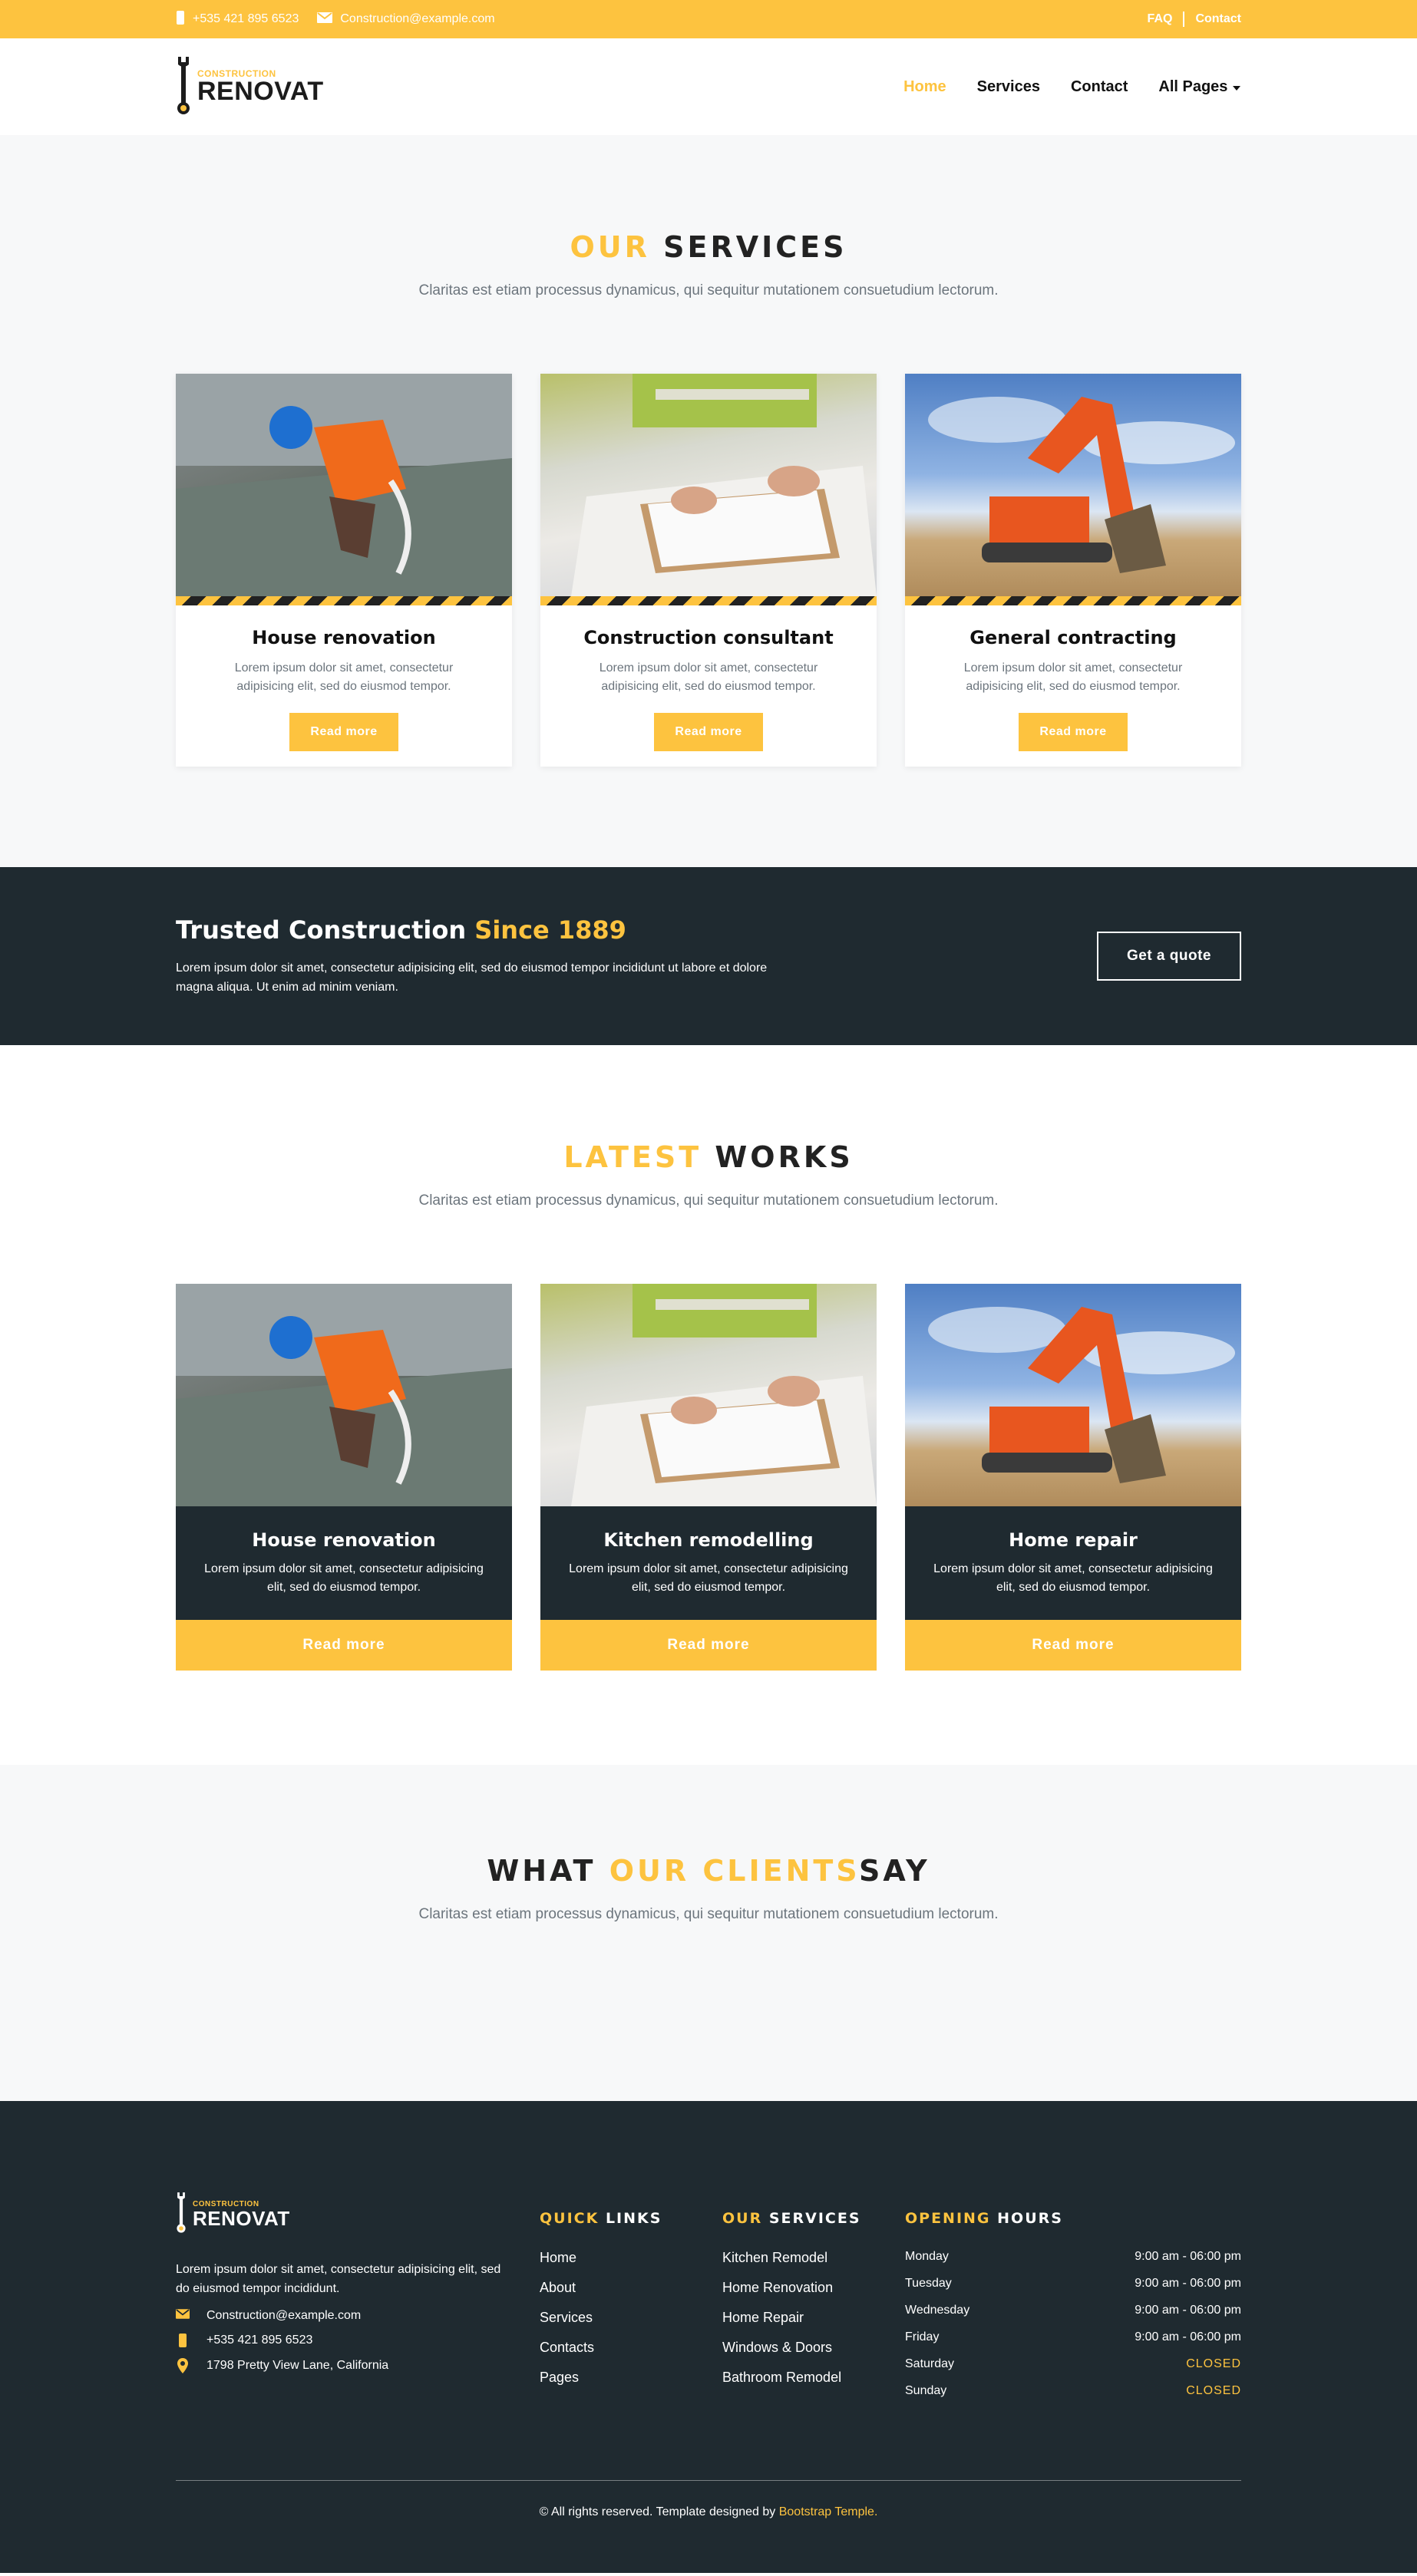  Describe the element at coordinates (755, 247) in the screenshot. I see `services-title-rest: SERVICES` at that location.